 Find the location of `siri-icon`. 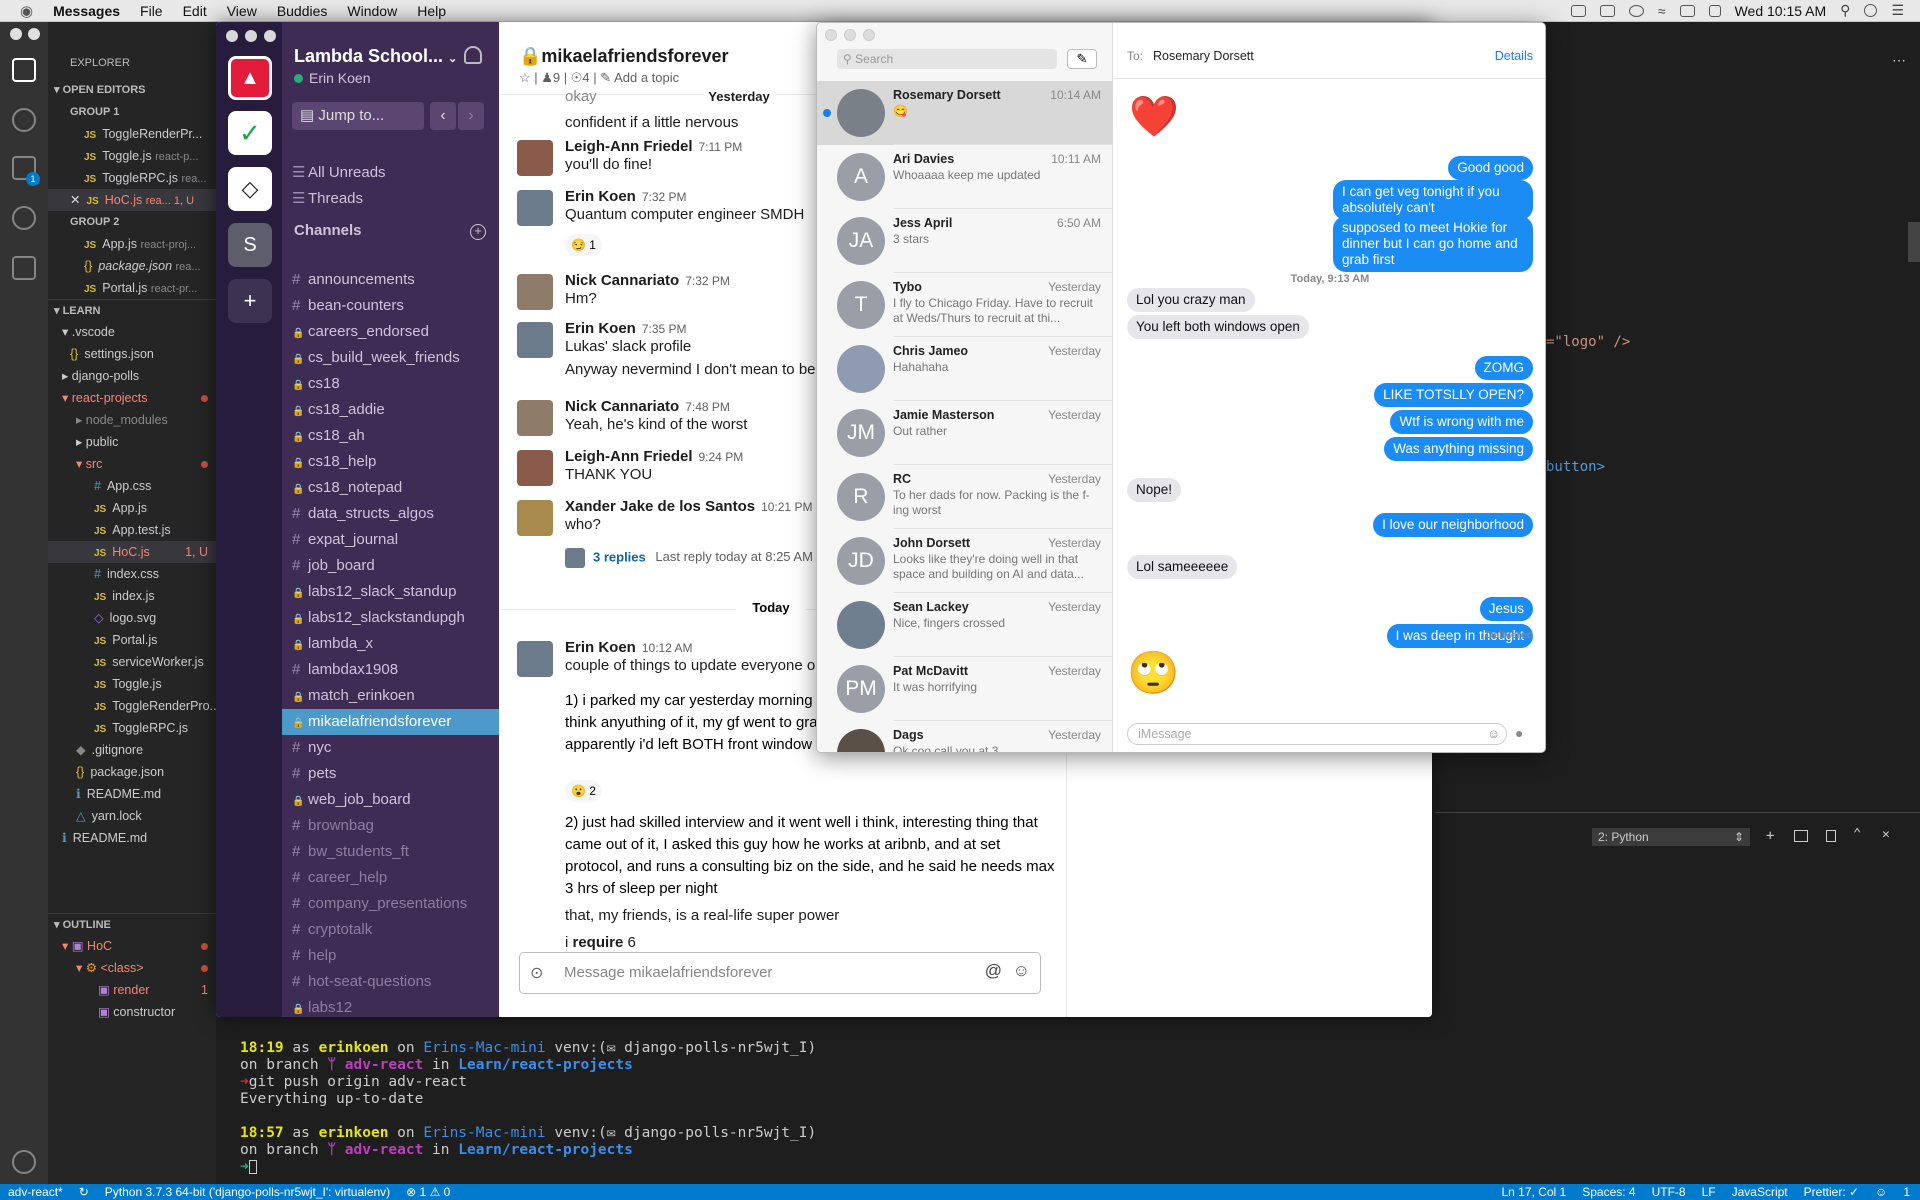

siri-icon is located at coordinates (1871, 10).